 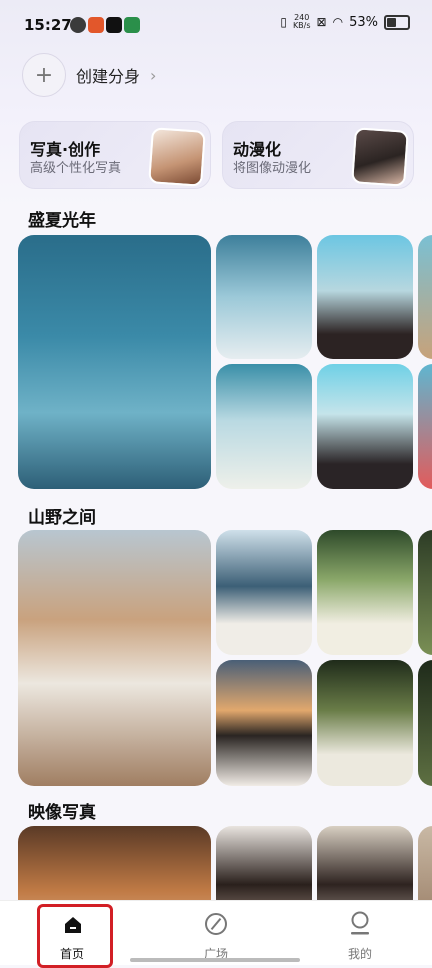 What do you see at coordinates (114, 25) in the screenshot?
I see `tiktok-icon` at bounding box center [114, 25].